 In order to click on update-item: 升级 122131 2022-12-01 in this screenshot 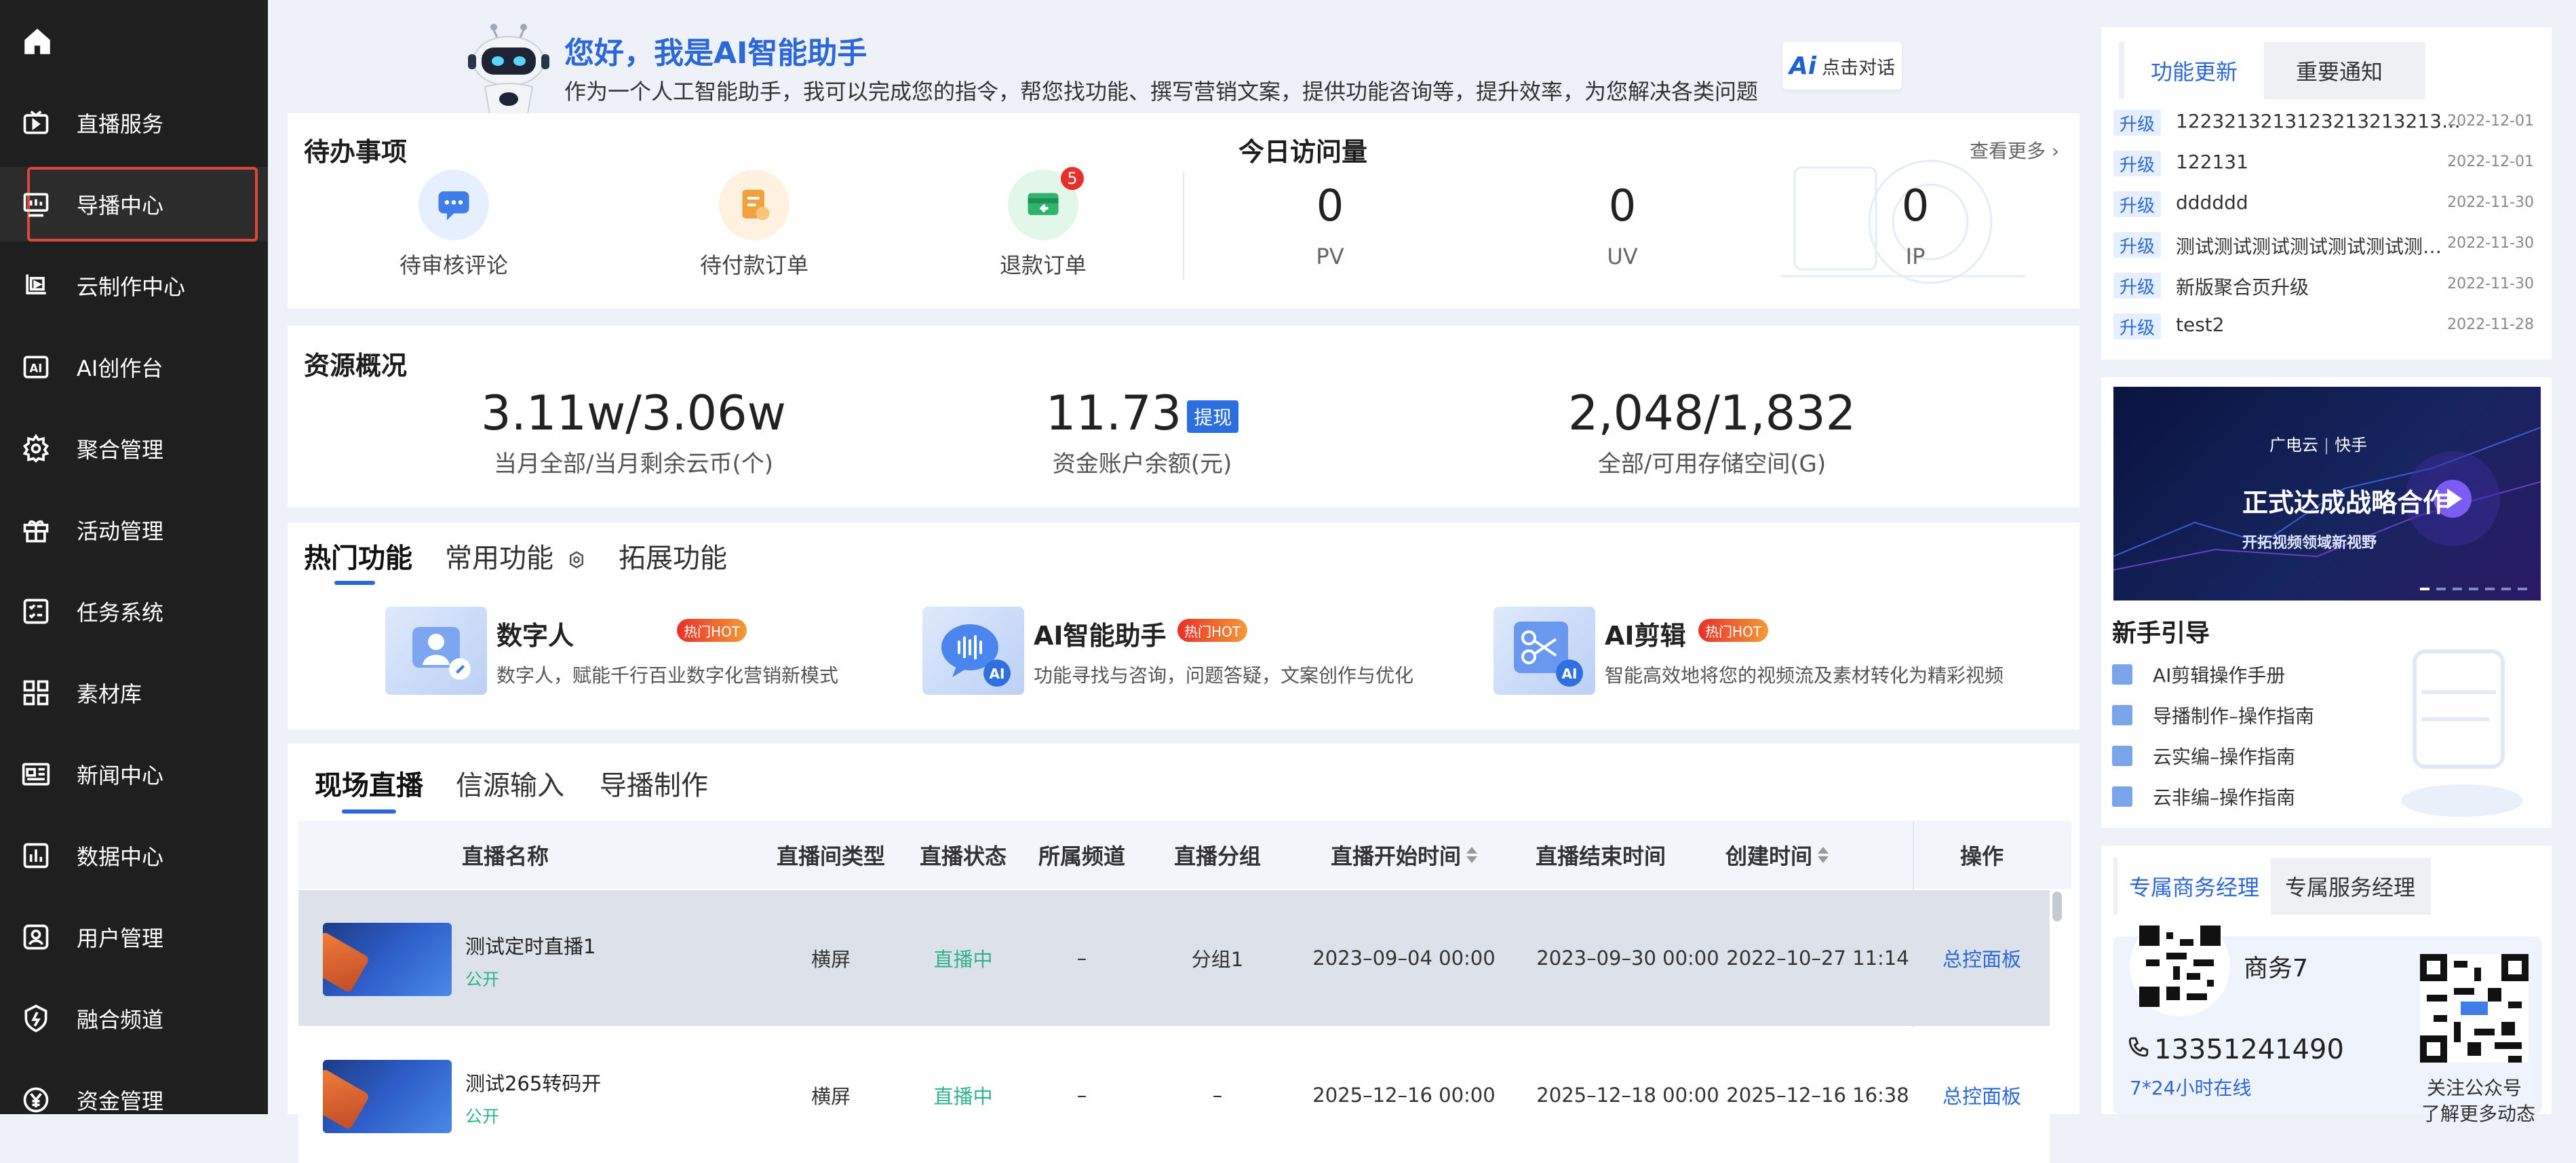, I will do `click(2323, 164)`.